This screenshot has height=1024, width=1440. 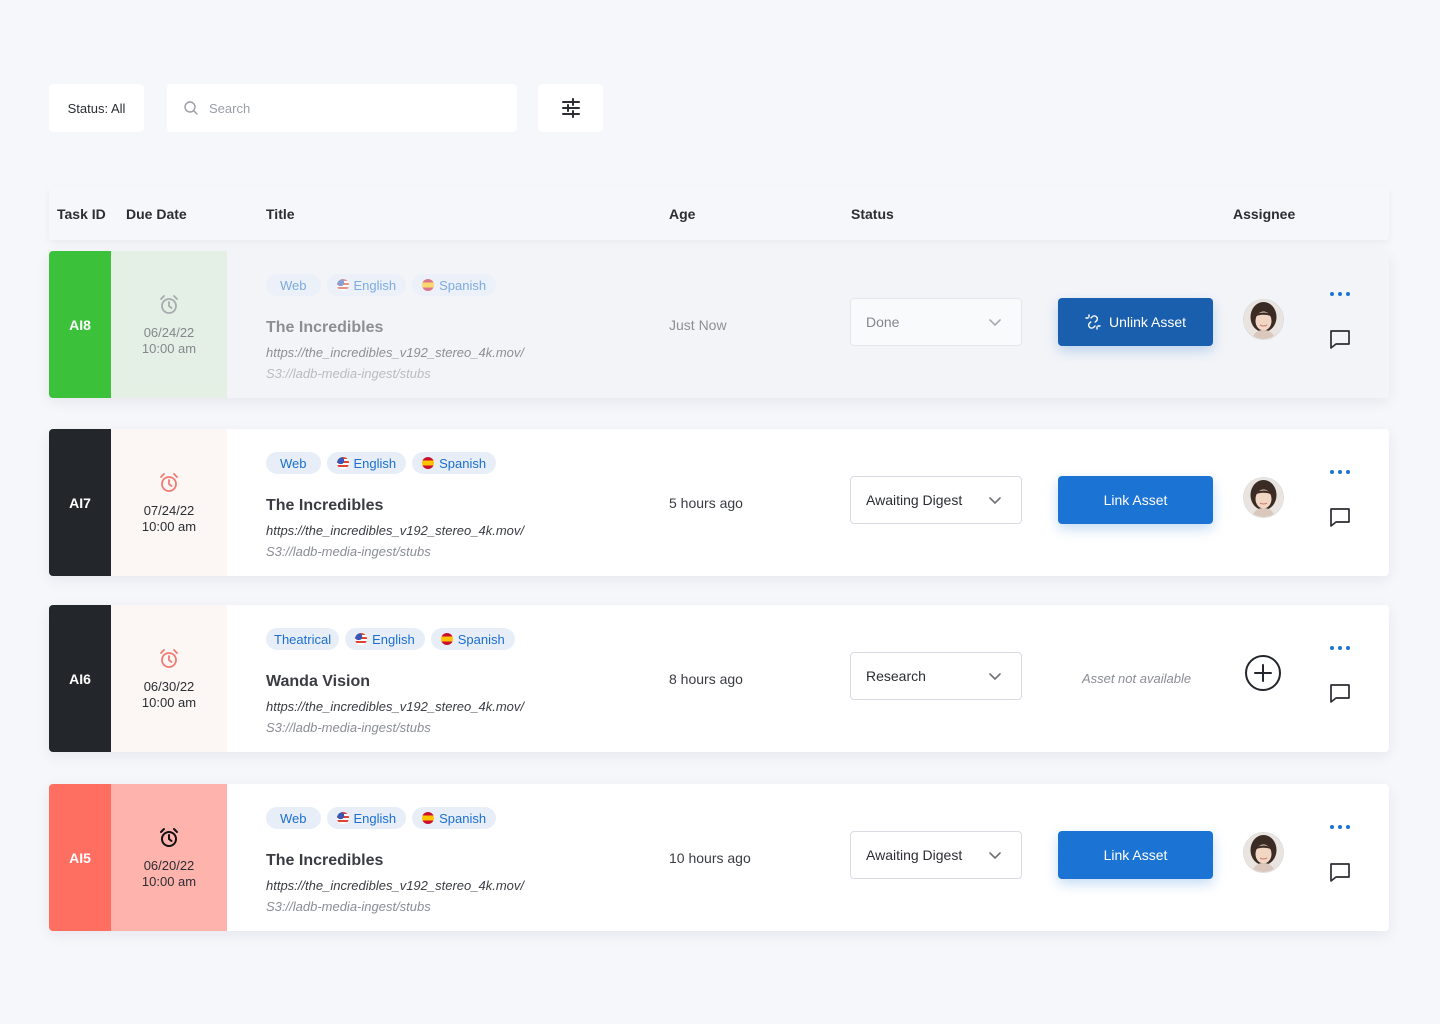 I want to click on task-id-cell: AI6, so click(x=80, y=678).